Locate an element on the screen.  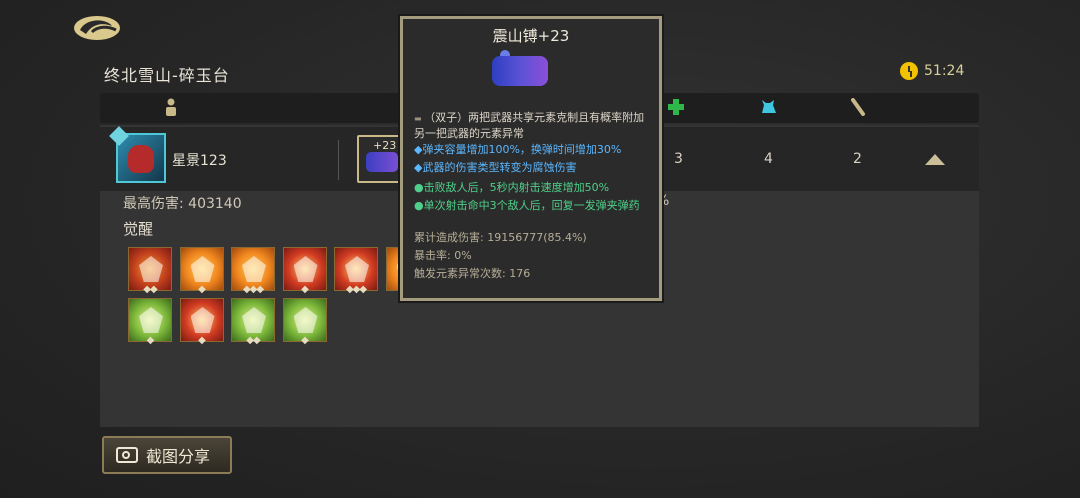
tooltip-line-text: （双子）两把武器共享元素克制且有概率附加另一把武器的元素异常 is located at coordinates (529, 125).